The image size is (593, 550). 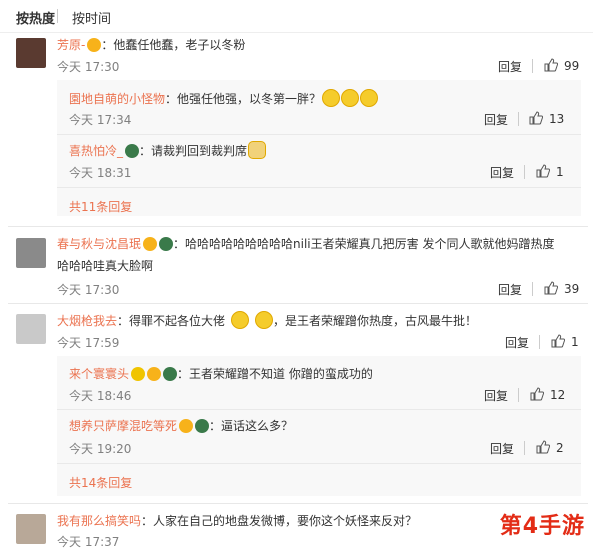 I want to click on comment-body: ：得罪不起各位大佬, so click(x=171, y=321).